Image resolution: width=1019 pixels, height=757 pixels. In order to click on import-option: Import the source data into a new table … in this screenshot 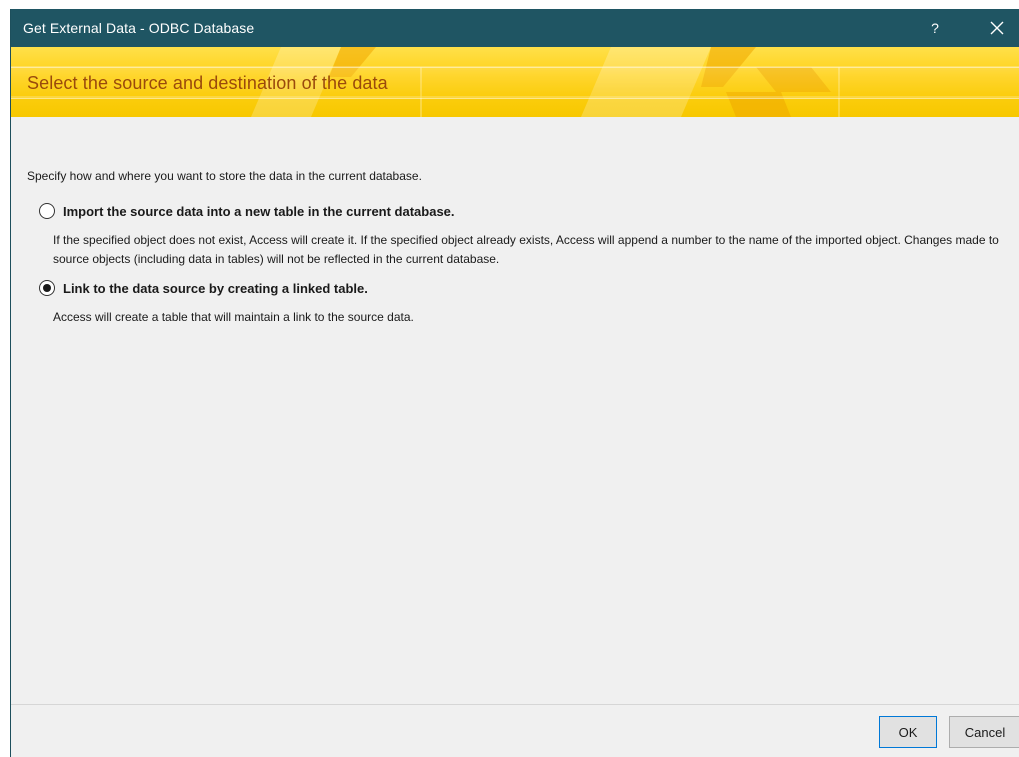, I will do `click(247, 211)`.